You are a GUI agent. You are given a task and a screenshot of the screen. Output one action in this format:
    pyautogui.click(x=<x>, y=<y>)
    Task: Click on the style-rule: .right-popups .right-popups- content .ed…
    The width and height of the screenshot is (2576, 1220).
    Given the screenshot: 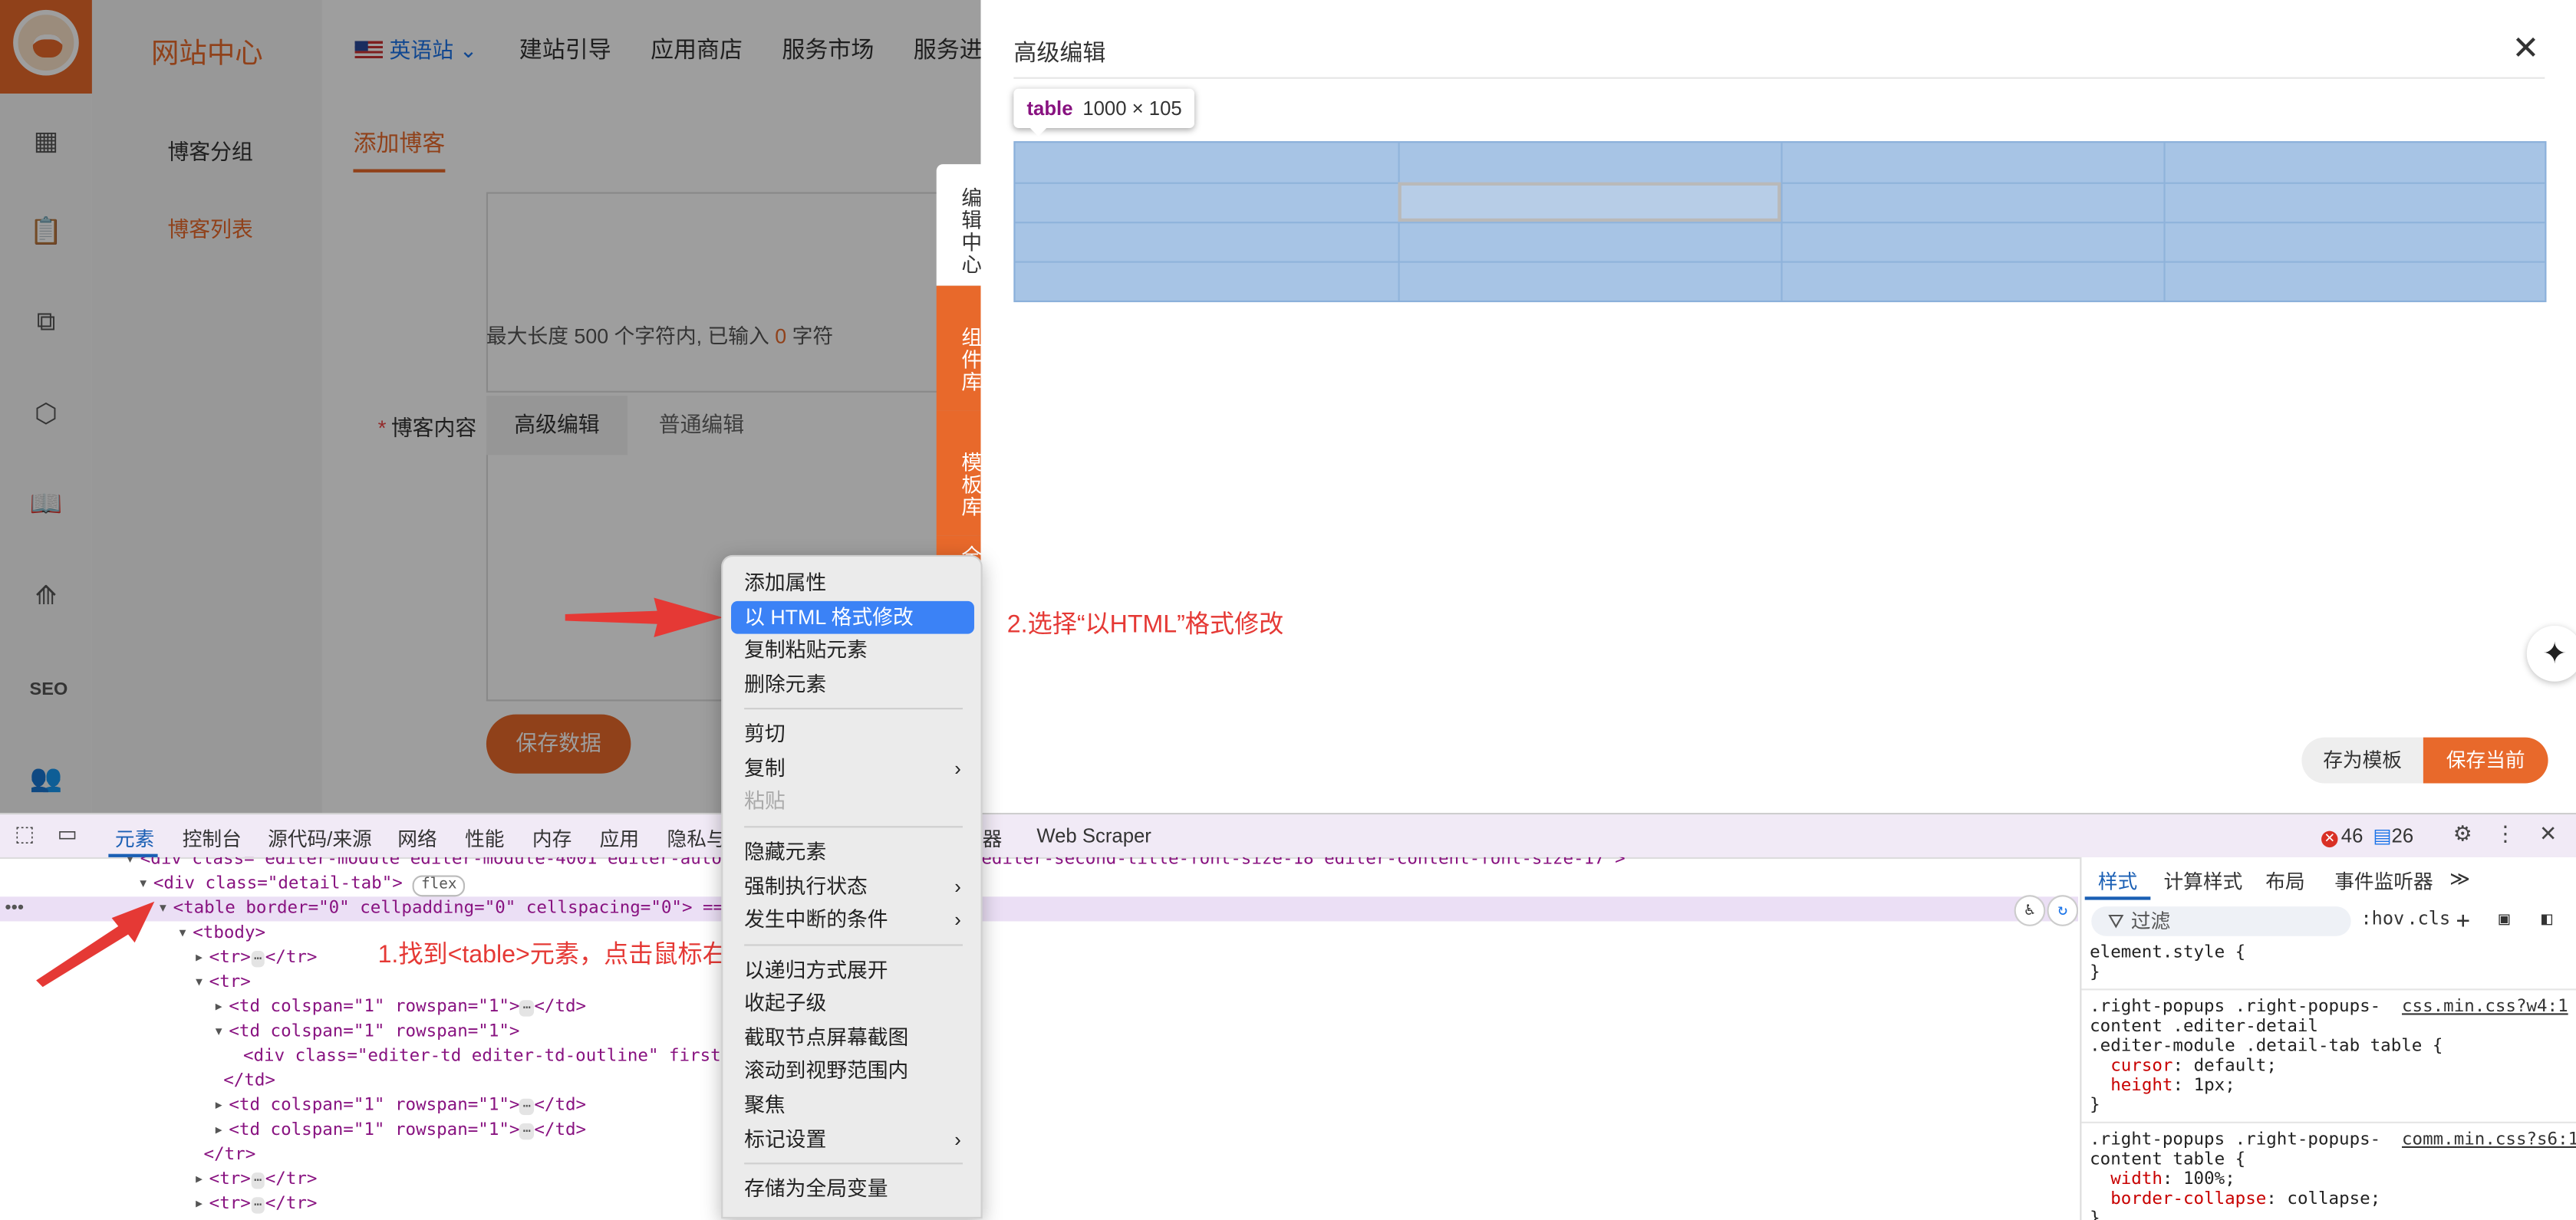 What is the action you would take?
    pyautogui.click(x=2329, y=1056)
    